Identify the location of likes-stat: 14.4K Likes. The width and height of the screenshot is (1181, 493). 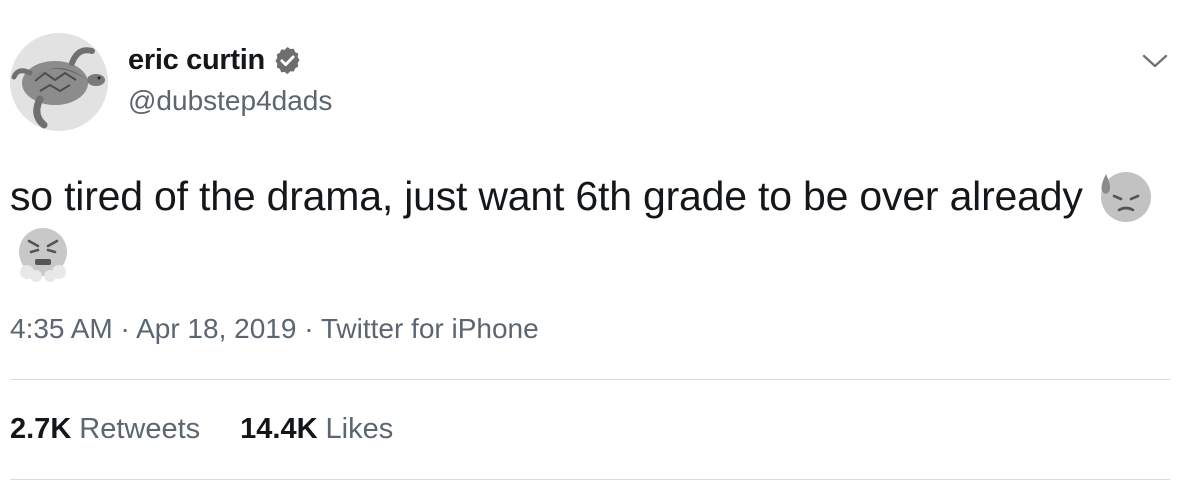
(316, 429).